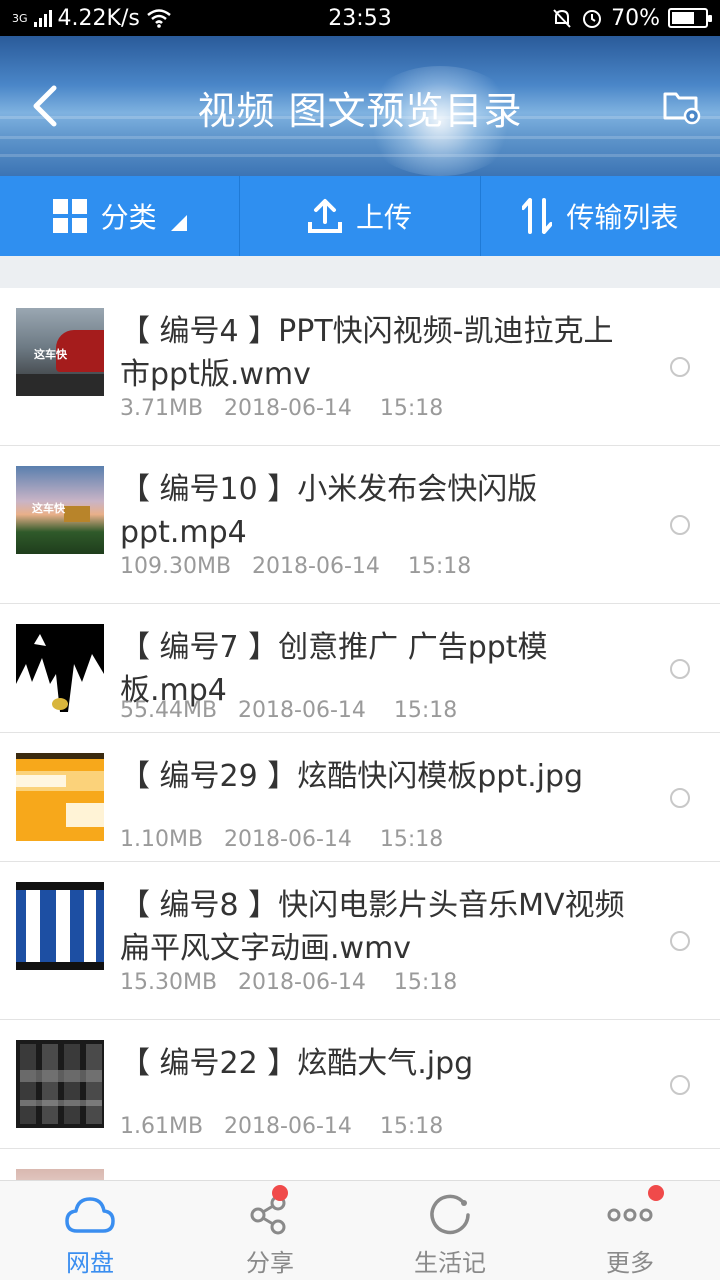  I want to click on alarm-icon, so click(592, 19).